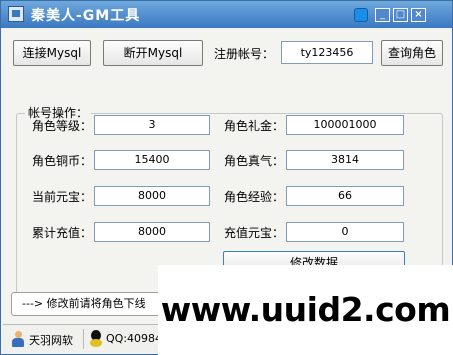 The image size is (453, 355). What do you see at coordinates (412, 53) in the screenshot?
I see `query-role-button: 查询角色` at bounding box center [412, 53].